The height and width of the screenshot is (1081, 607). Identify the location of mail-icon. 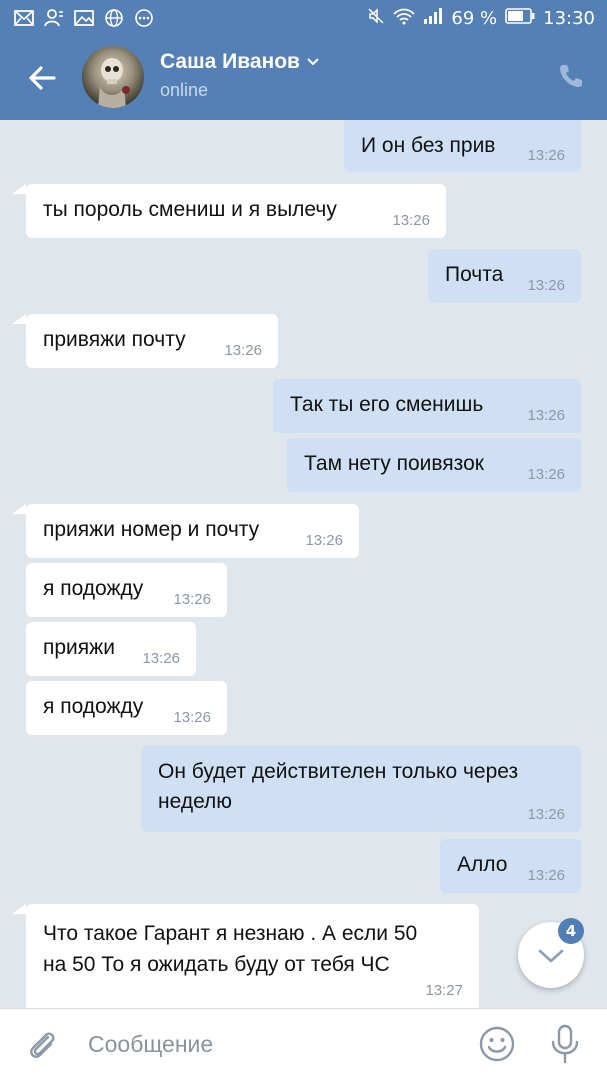
(24, 18).